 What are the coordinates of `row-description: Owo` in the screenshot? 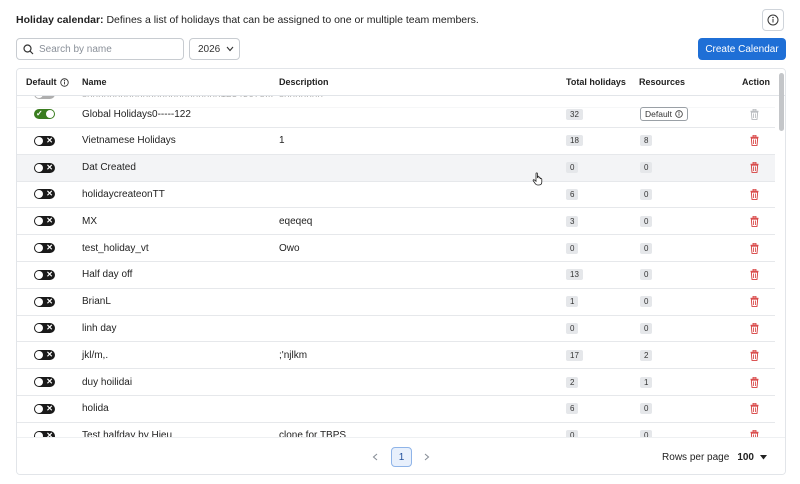 It's located at (289, 248).